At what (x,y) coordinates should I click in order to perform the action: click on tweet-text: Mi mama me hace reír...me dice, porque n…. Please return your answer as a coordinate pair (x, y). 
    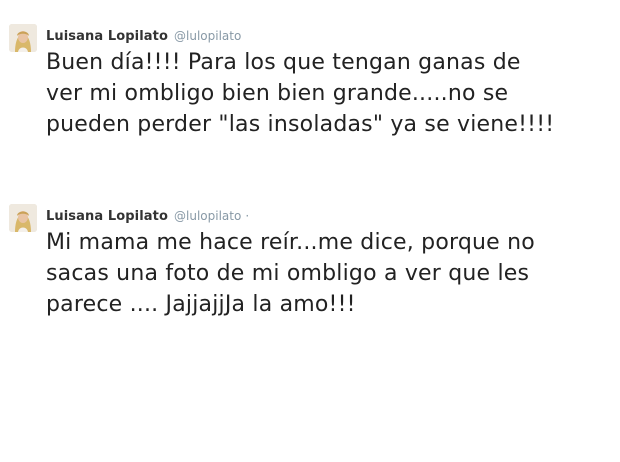
    Looking at the image, I should click on (290, 273).